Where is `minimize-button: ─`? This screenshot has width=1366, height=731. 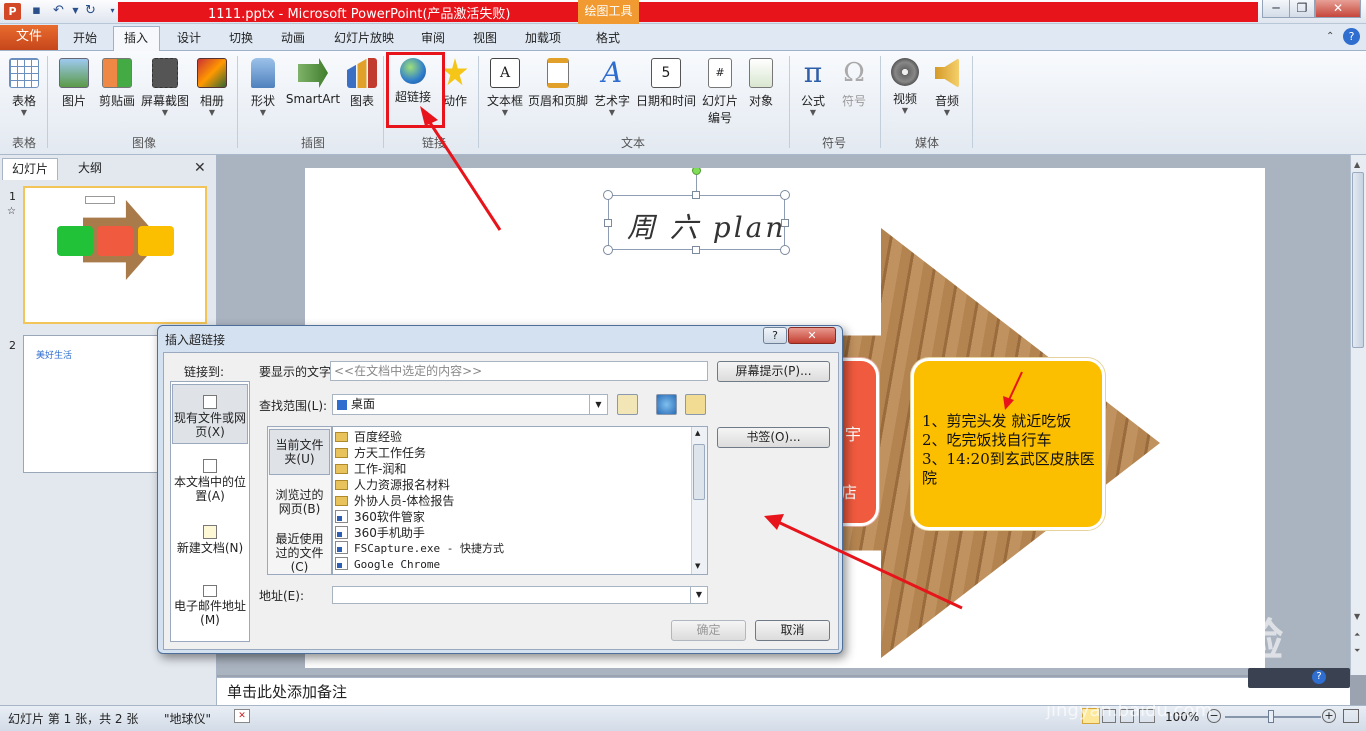 minimize-button: ─ is located at coordinates (1276, 9).